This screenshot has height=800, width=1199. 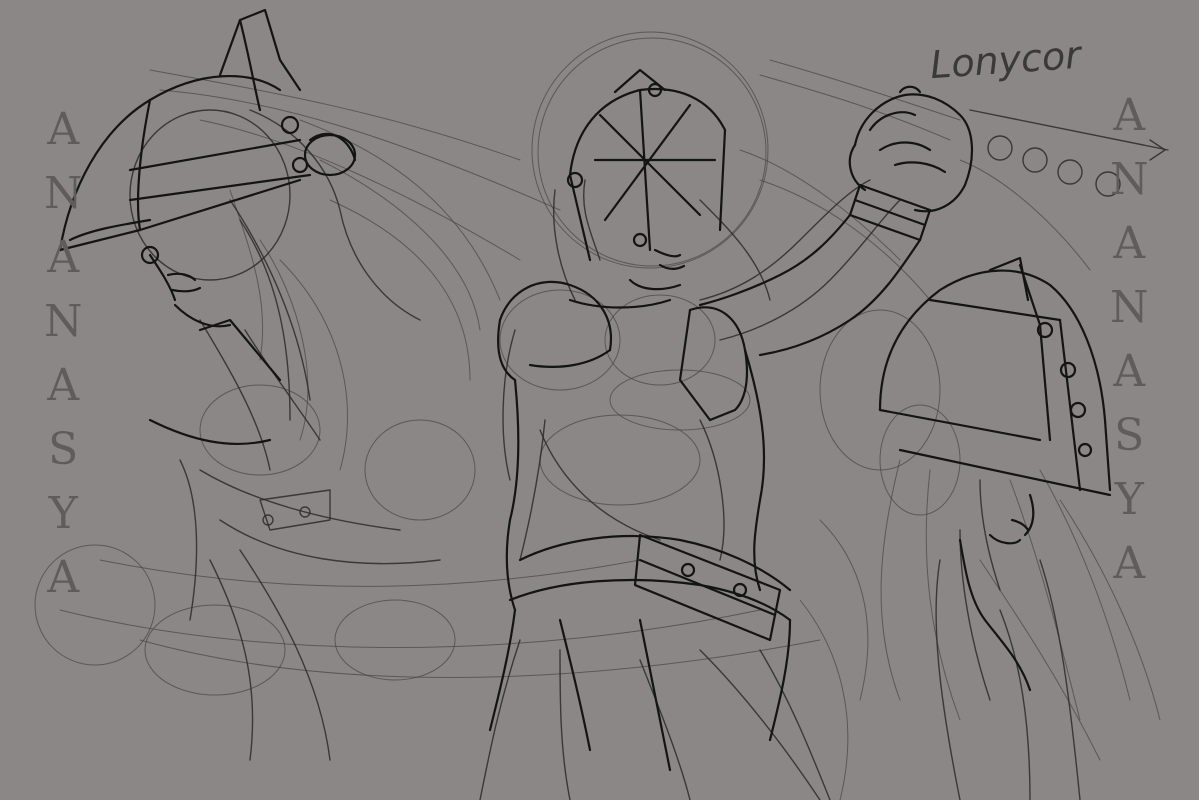 I want to click on watermark-right: ANANASYA, so click(x=1129, y=340).